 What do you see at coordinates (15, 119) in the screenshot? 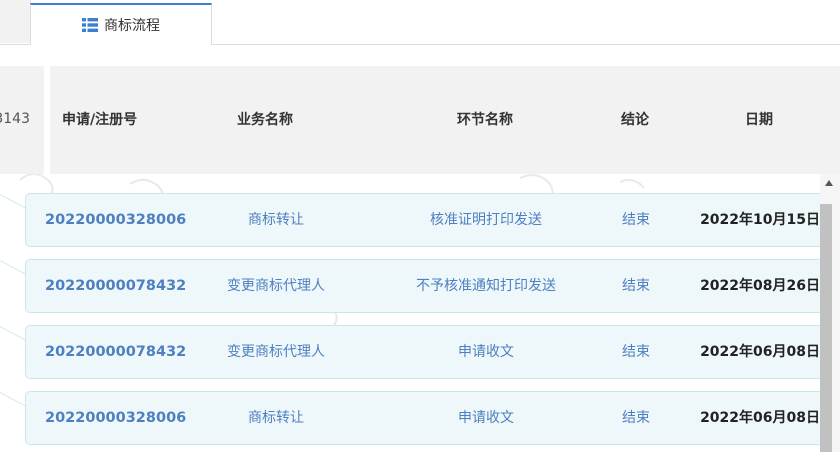
I see `left-partial-text: 3143` at bounding box center [15, 119].